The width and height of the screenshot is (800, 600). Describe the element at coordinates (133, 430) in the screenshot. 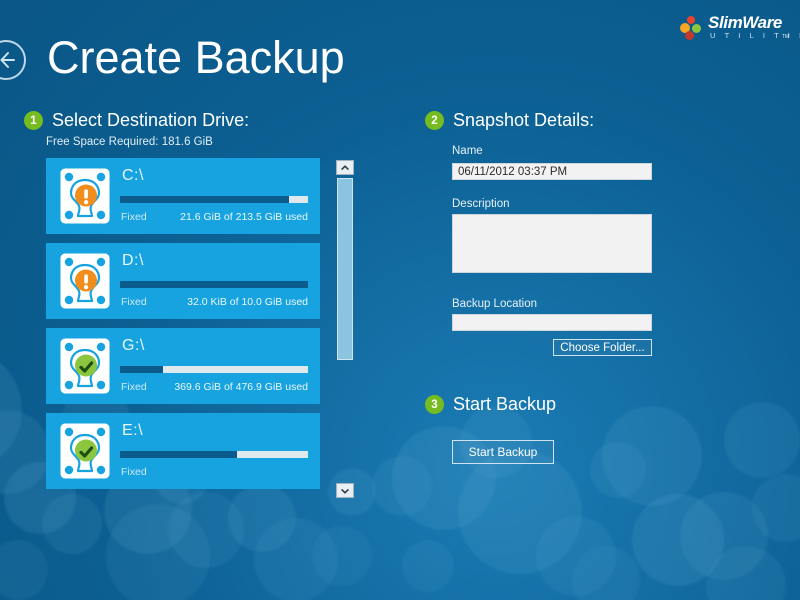

I see `drive-letter: E:\` at that location.